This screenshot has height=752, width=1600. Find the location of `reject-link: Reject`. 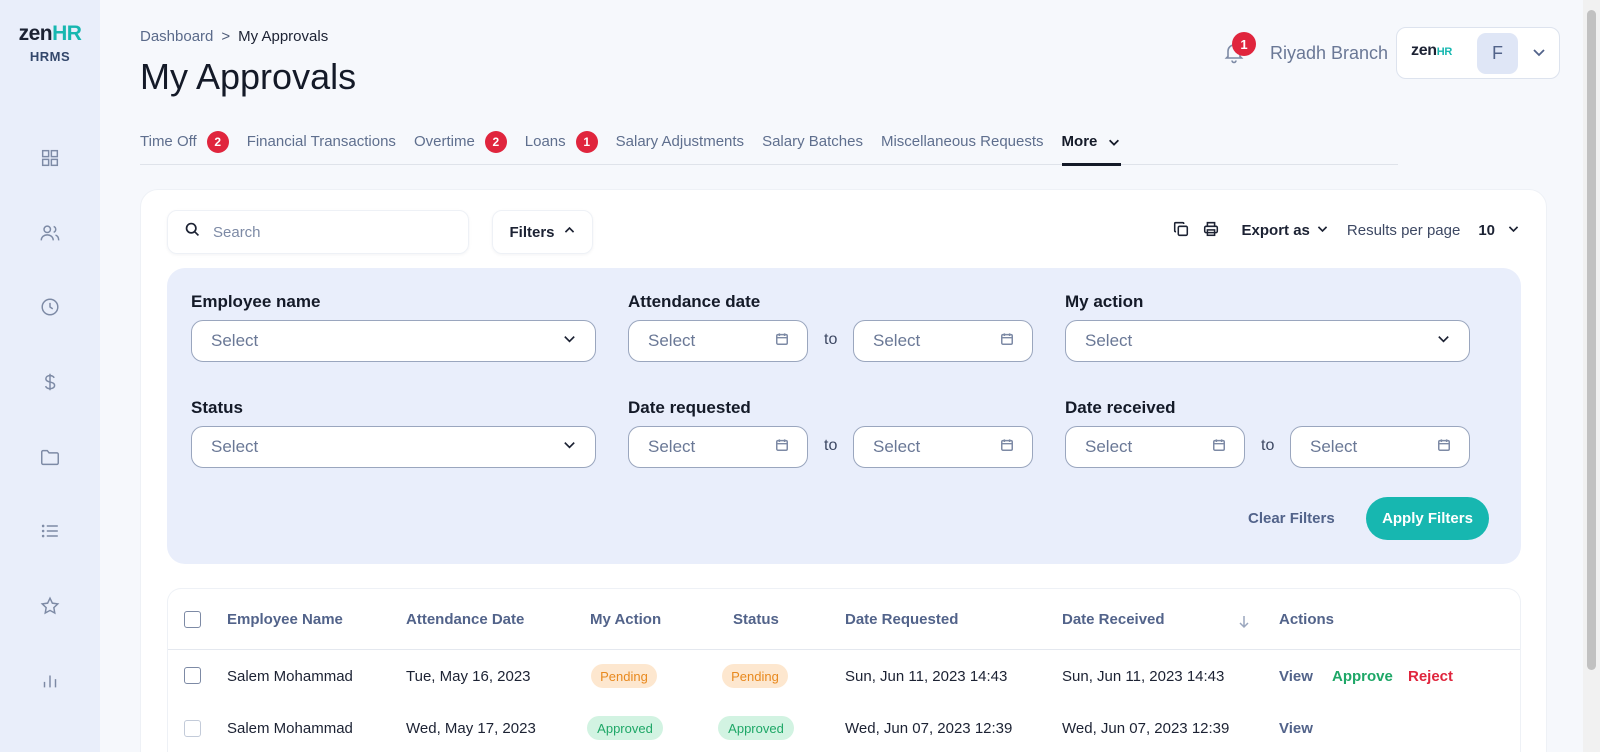

reject-link: Reject is located at coordinates (1430, 676).